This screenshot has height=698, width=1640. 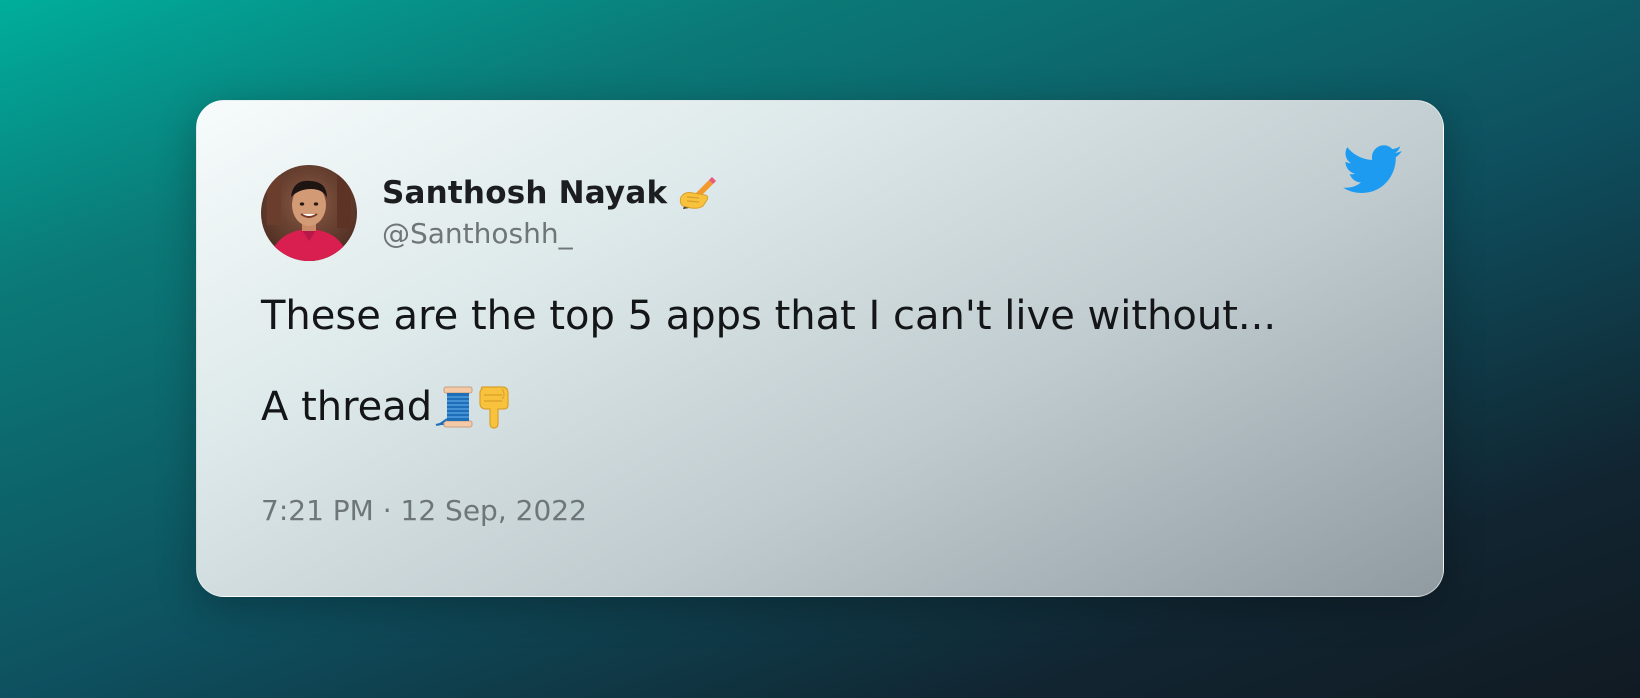 I want to click on author-display-name: Santhosh Nayak, so click(x=524, y=193).